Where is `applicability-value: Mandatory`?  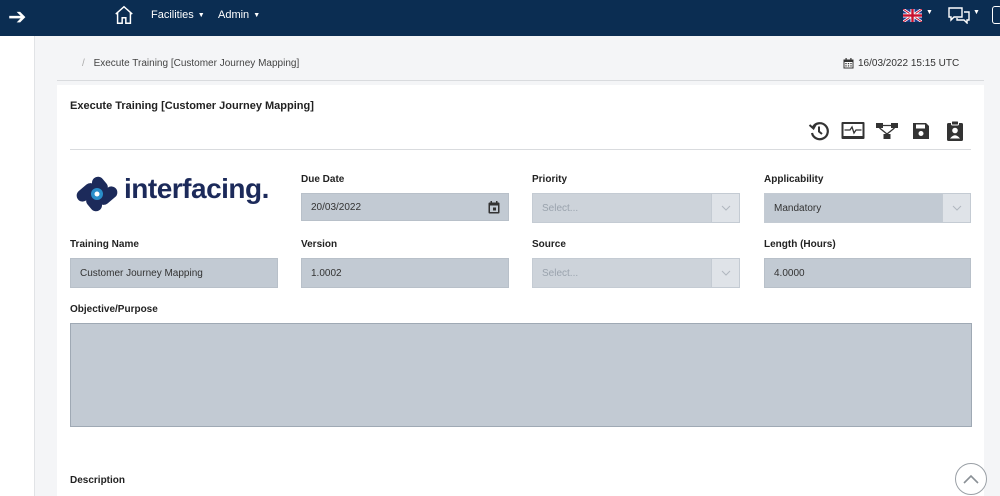 applicability-value: Mandatory is located at coordinates (853, 208).